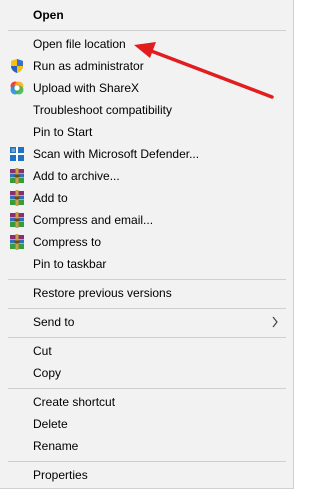 The width and height of the screenshot is (320, 490). What do you see at coordinates (204, 70) in the screenshot?
I see `annotation-arrow-icon` at bounding box center [204, 70].